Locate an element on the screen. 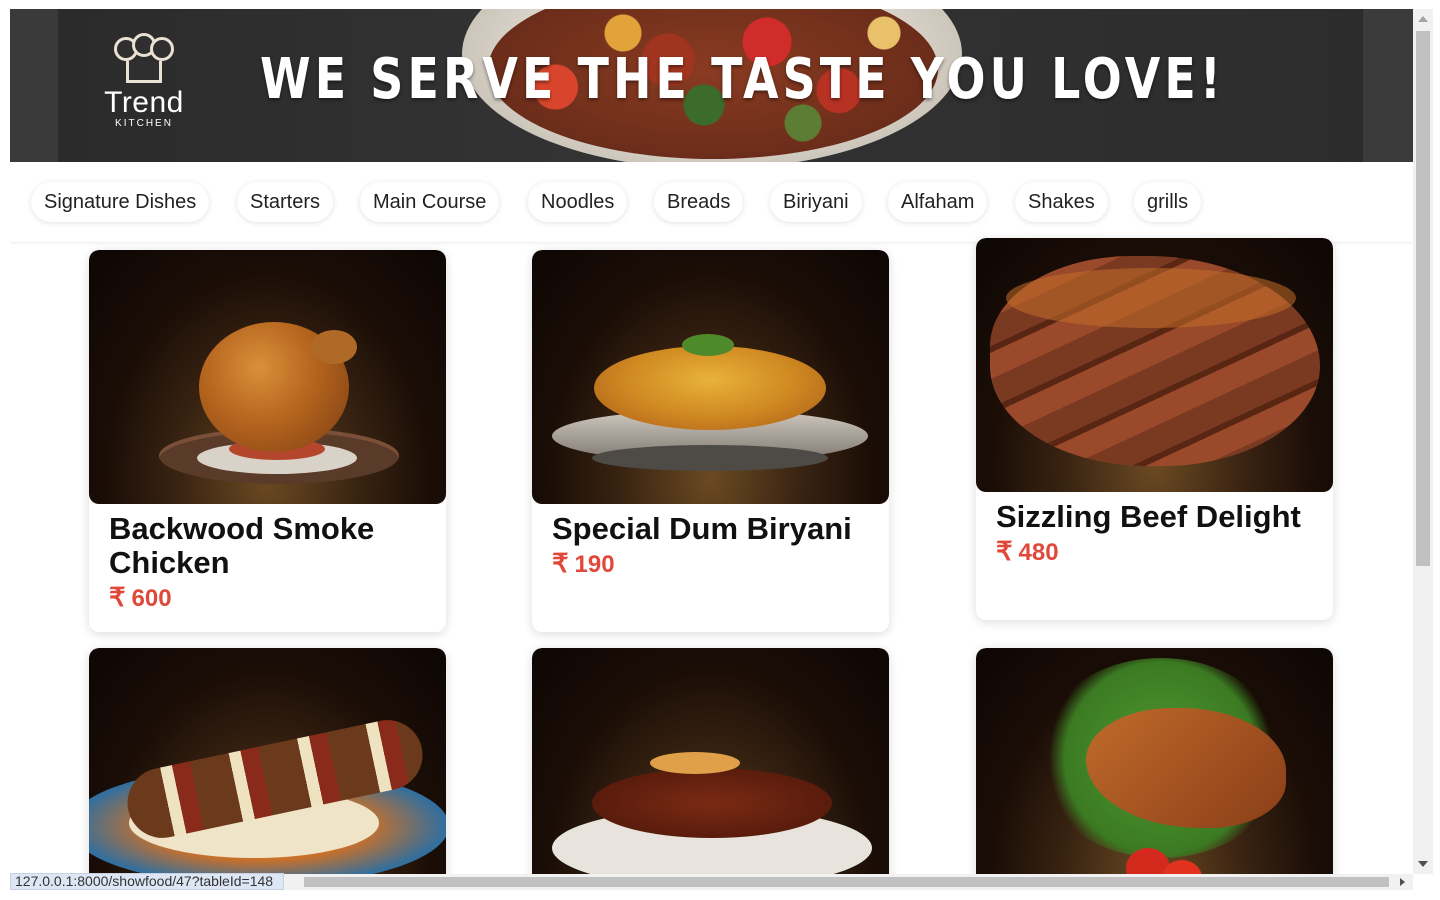 Image resolution: width=1440 pixels, height=900 pixels. banner-edge-right is located at coordinates (1388, 85).